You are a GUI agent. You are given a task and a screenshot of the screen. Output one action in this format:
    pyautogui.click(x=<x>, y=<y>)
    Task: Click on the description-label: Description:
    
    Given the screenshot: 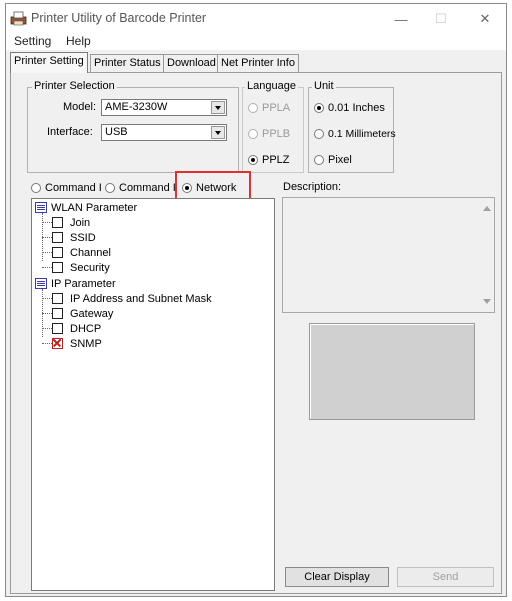 What is the action you would take?
    pyautogui.click(x=312, y=187)
    